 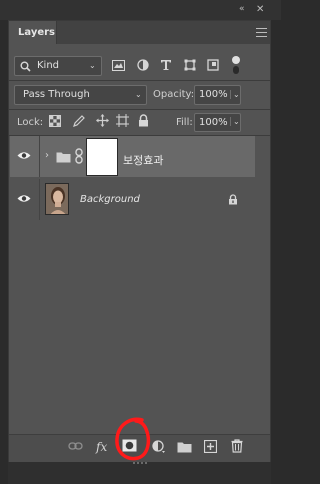 What do you see at coordinates (184, 122) in the screenshot?
I see `fill-label: Fill:` at bounding box center [184, 122].